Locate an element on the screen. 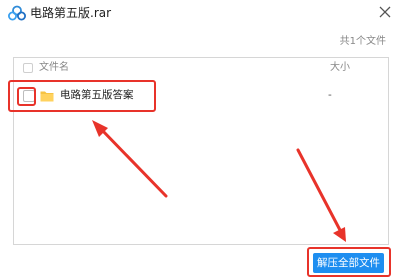 This screenshot has width=400, height=278. window-title: 电路第五版.rar is located at coordinates (71, 13).